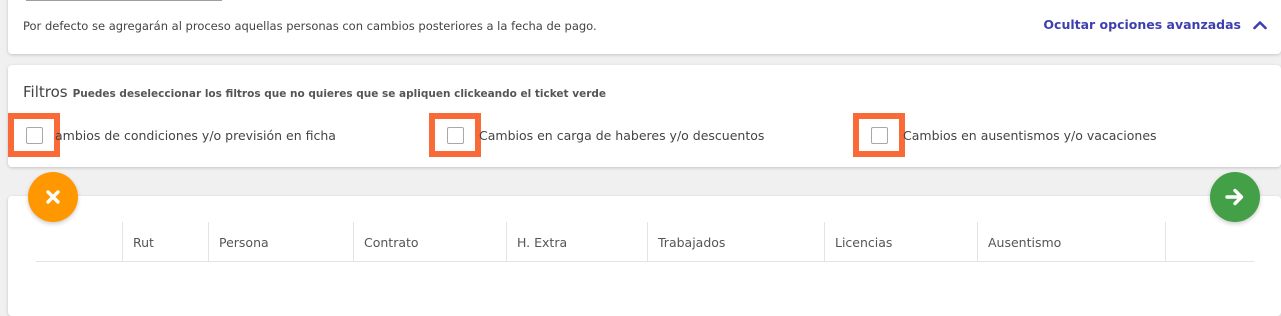 The width and height of the screenshot is (1281, 316). I want to click on column-header-contrato: Contrato, so click(430, 242).